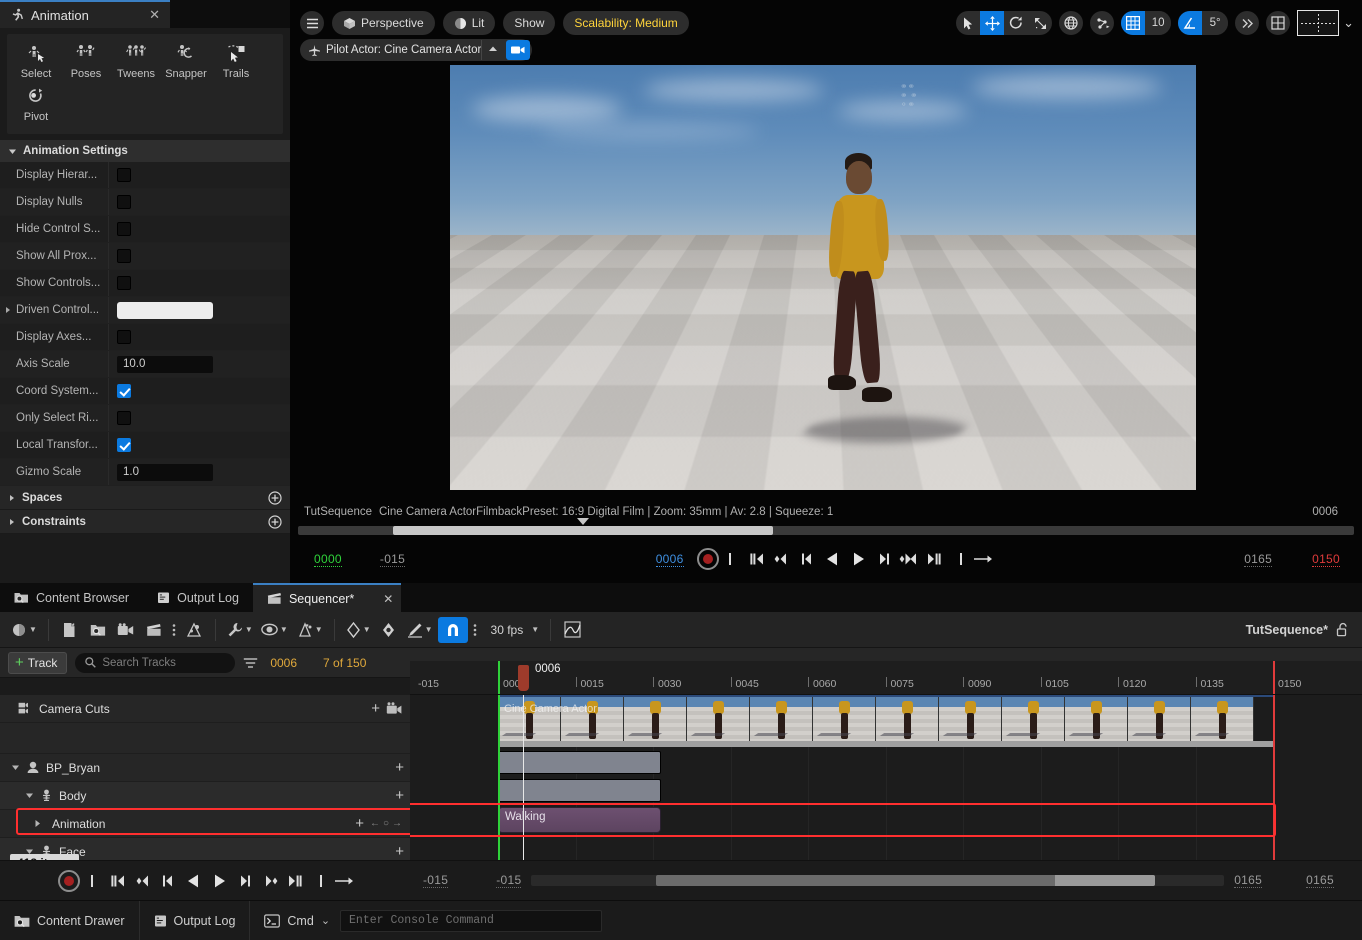  I want to click on diamond-outline-icon: ▼, so click(358, 630).